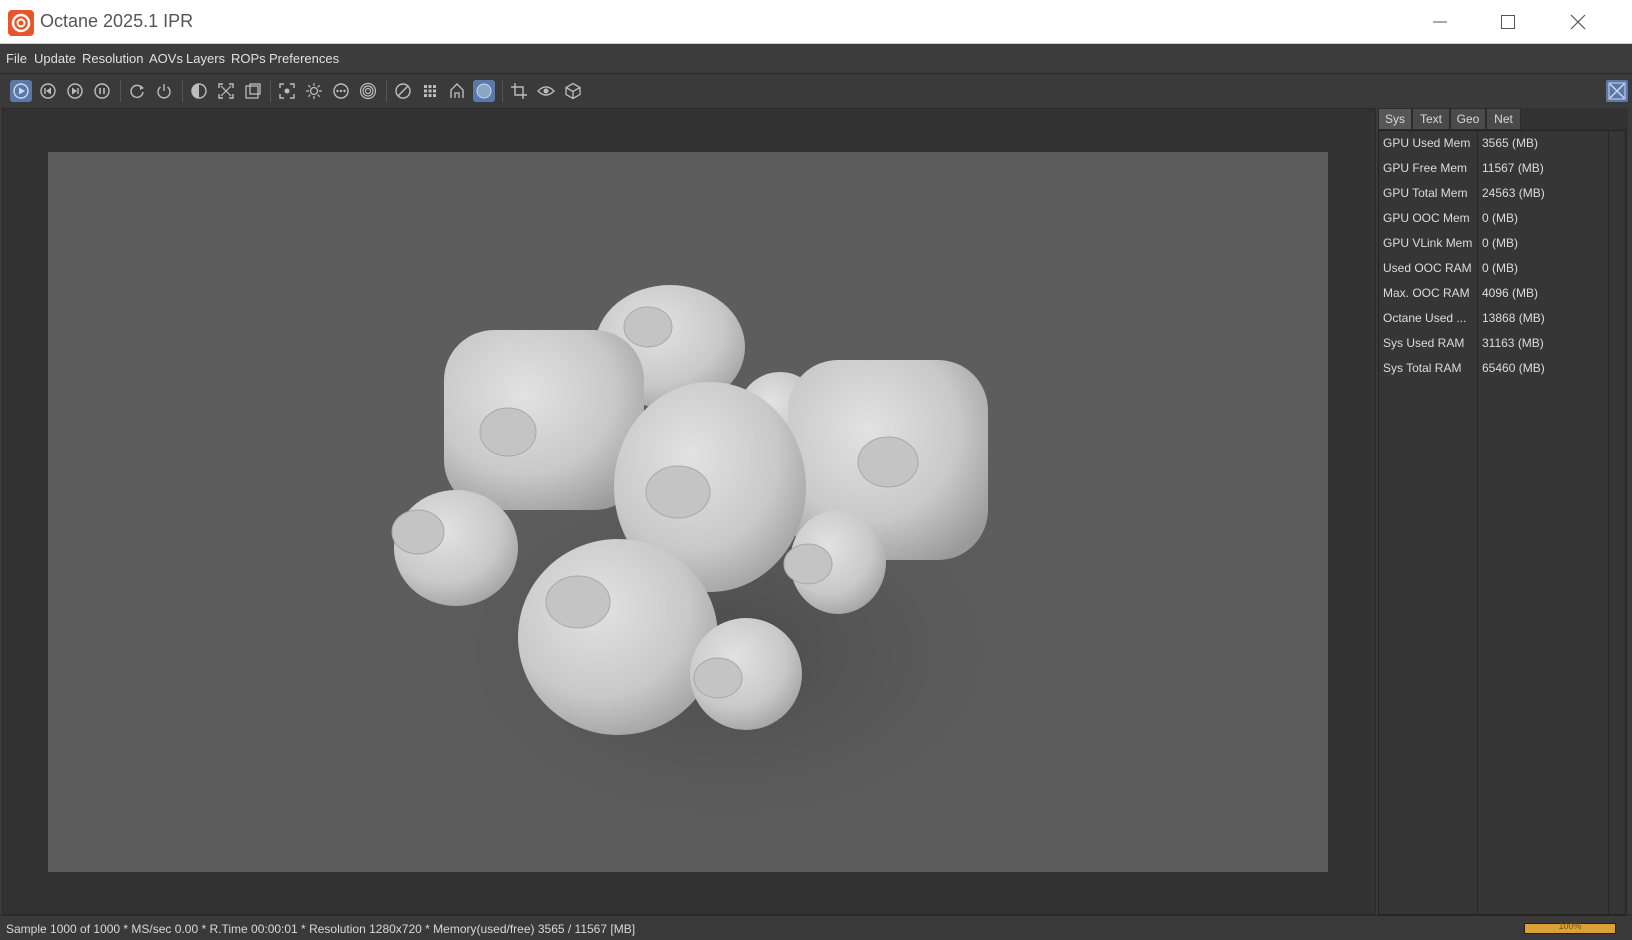  I want to click on menu-preferences: Preferences, so click(304, 58).